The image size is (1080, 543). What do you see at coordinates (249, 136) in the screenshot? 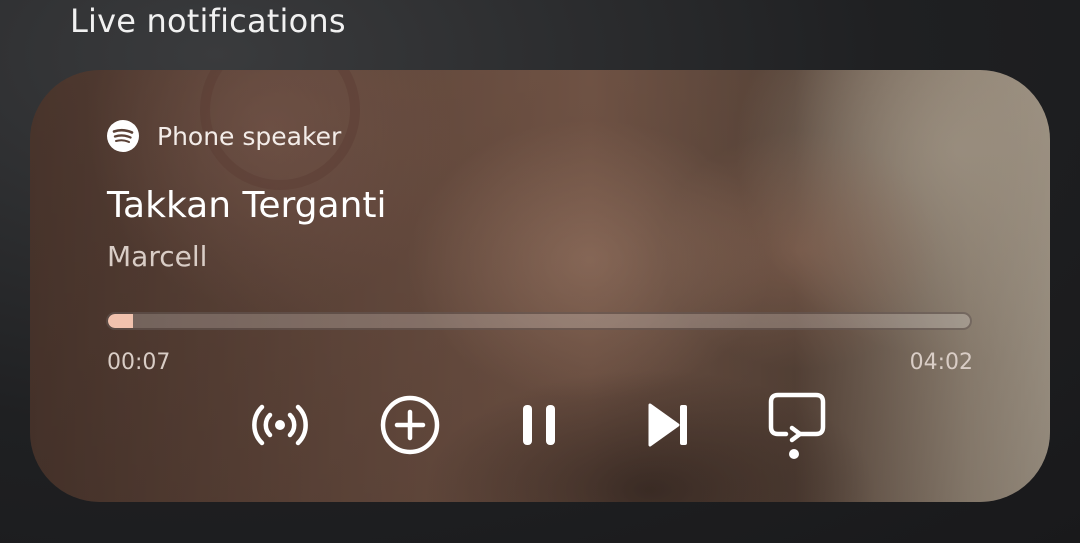
I see `output-device-label: Phone speaker` at bounding box center [249, 136].